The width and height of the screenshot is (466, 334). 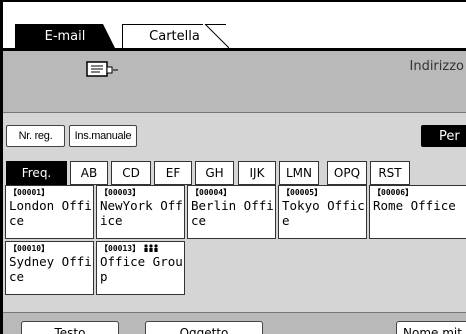 What do you see at coordinates (103, 136) in the screenshot?
I see `manual-entry-button: Ins.manuale` at bounding box center [103, 136].